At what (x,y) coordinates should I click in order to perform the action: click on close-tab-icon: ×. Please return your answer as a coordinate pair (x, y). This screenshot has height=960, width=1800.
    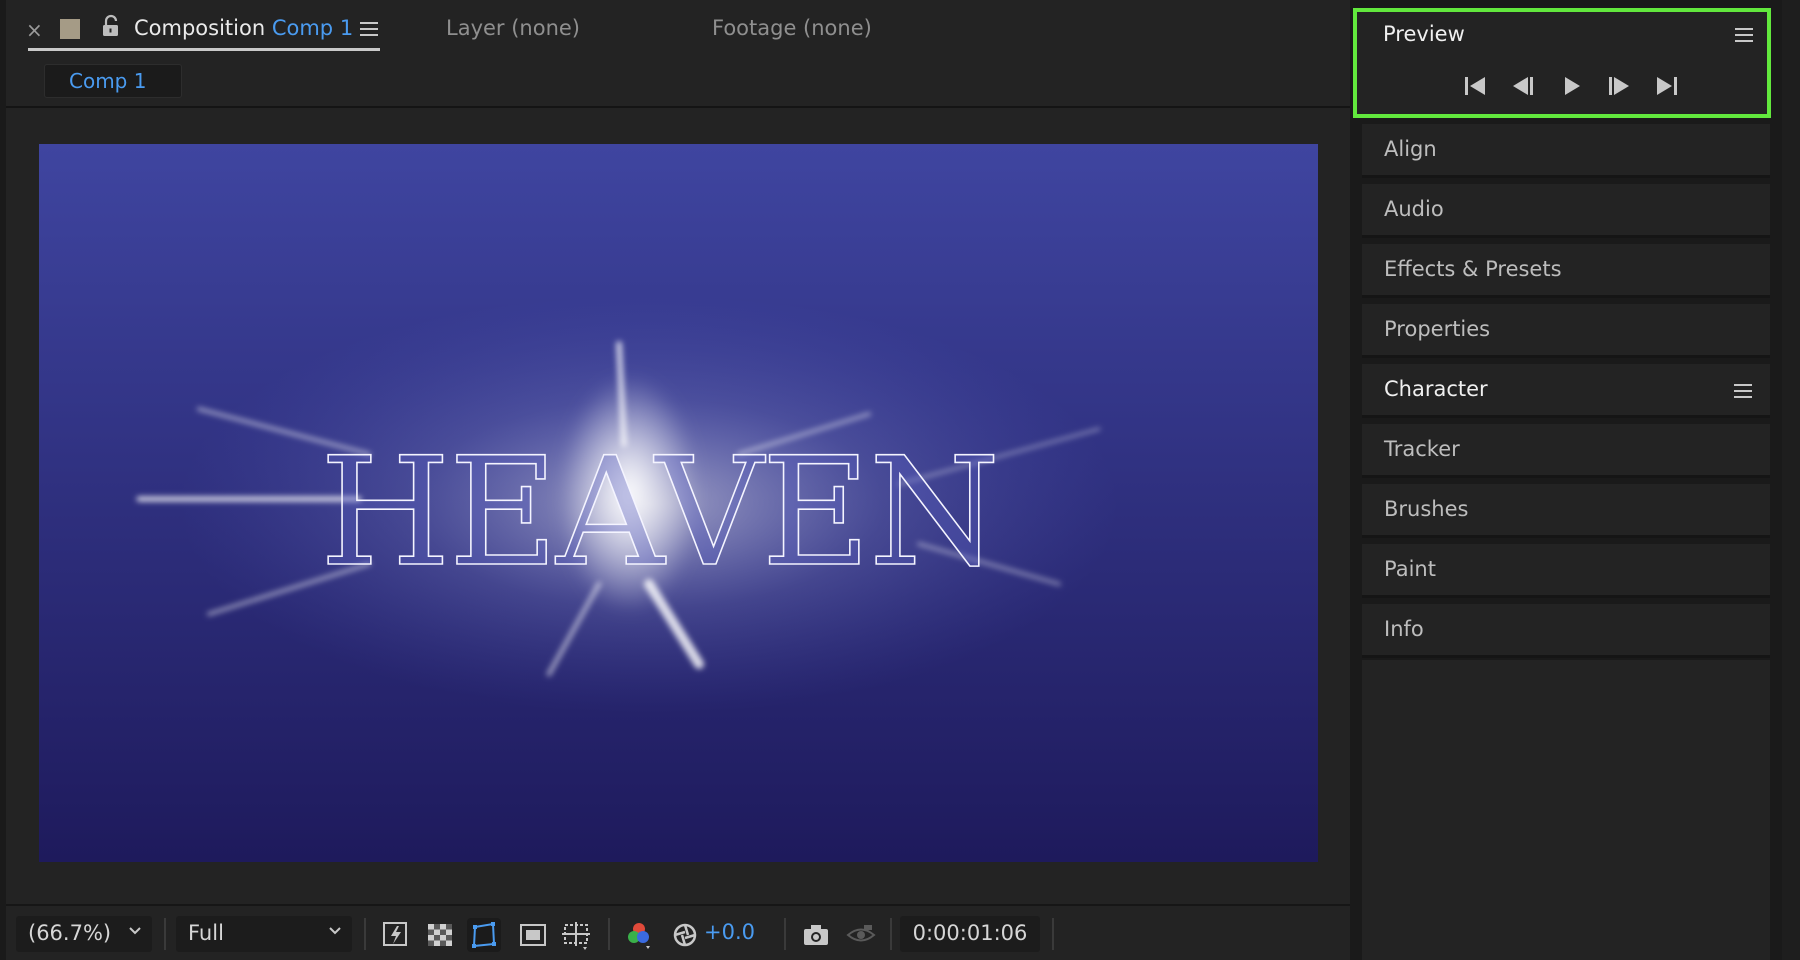
    Looking at the image, I should click on (34, 30).